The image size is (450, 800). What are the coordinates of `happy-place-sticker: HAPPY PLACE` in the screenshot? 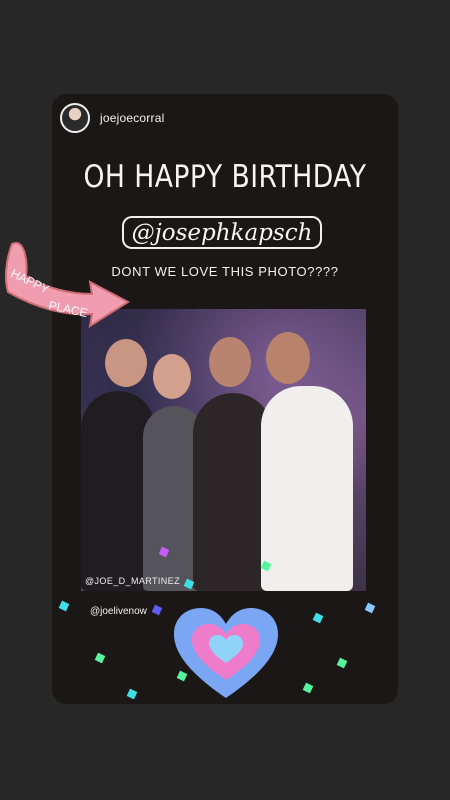 It's located at (66, 287).